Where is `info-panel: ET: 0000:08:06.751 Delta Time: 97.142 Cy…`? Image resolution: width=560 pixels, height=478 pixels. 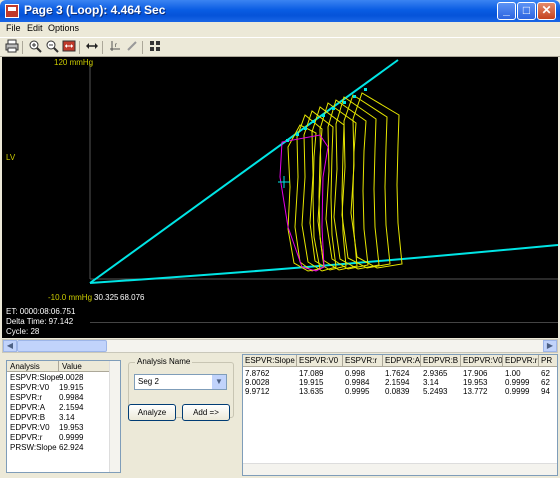
info-panel: ET: 0000:08:06.751 Delta Time: 97.142 Cy… is located at coordinates (280, 322).